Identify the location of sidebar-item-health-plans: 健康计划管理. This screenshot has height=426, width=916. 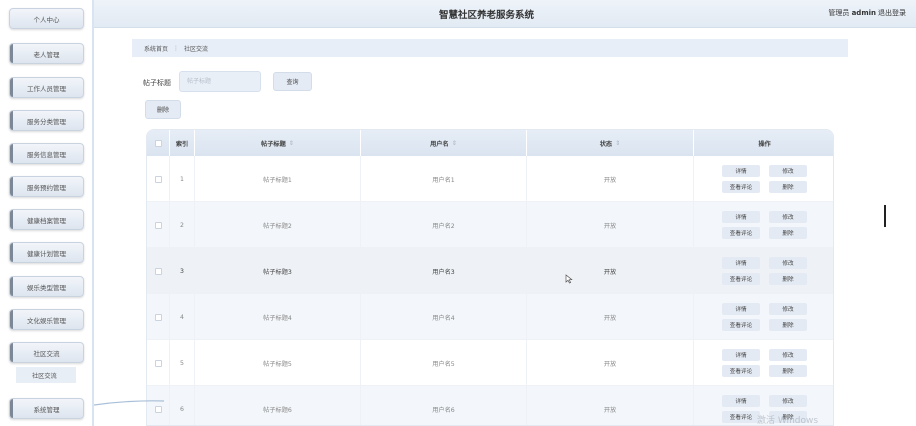
(46, 252).